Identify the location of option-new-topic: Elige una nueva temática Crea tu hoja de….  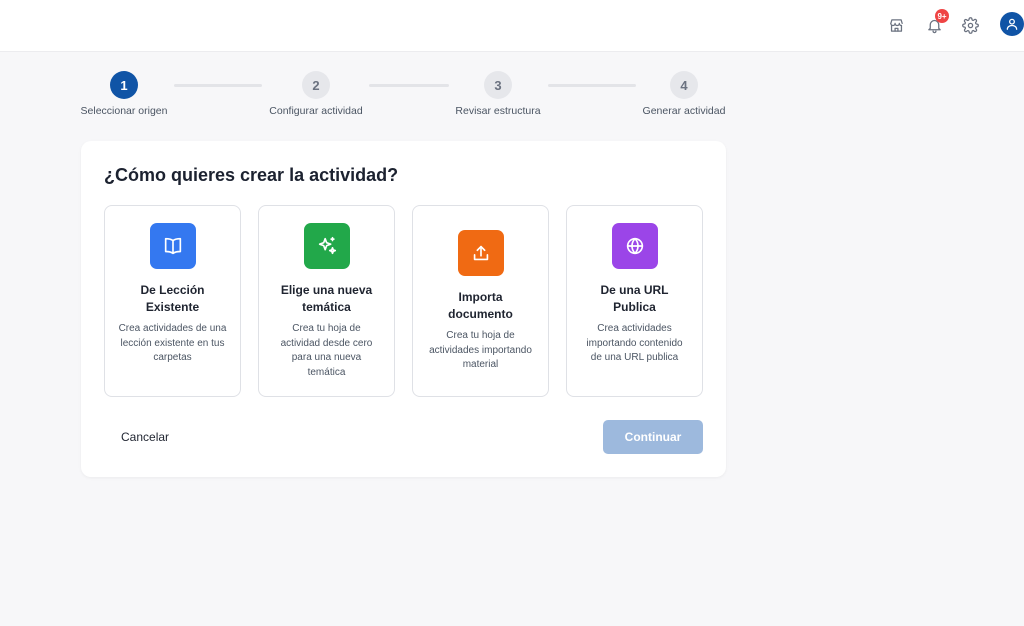
(326, 301).